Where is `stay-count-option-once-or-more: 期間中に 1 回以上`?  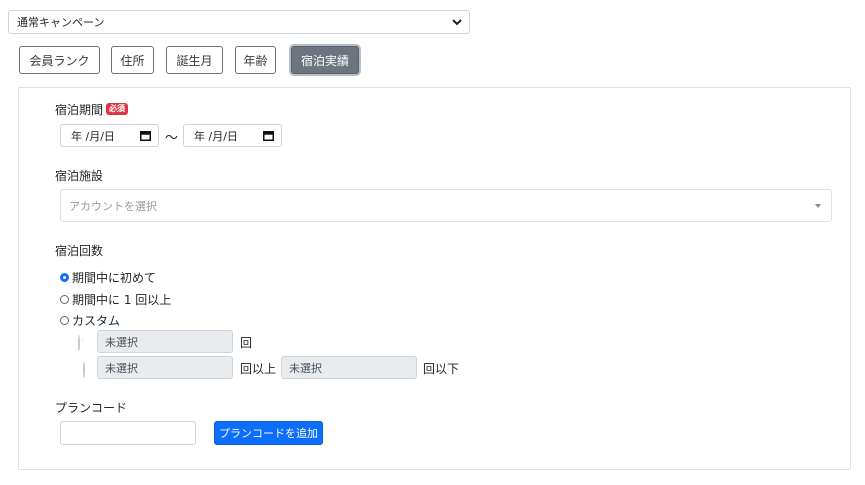
stay-count-option-once-or-more: 期間中に 1 回以上 is located at coordinates (115, 299).